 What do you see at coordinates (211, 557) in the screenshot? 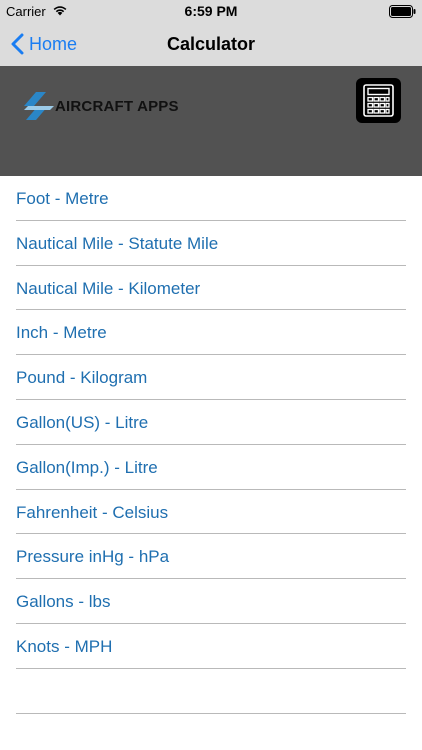
I see `list-item-pressure-inhg-hpa: Pressure inHg - hPa` at bounding box center [211, 557].